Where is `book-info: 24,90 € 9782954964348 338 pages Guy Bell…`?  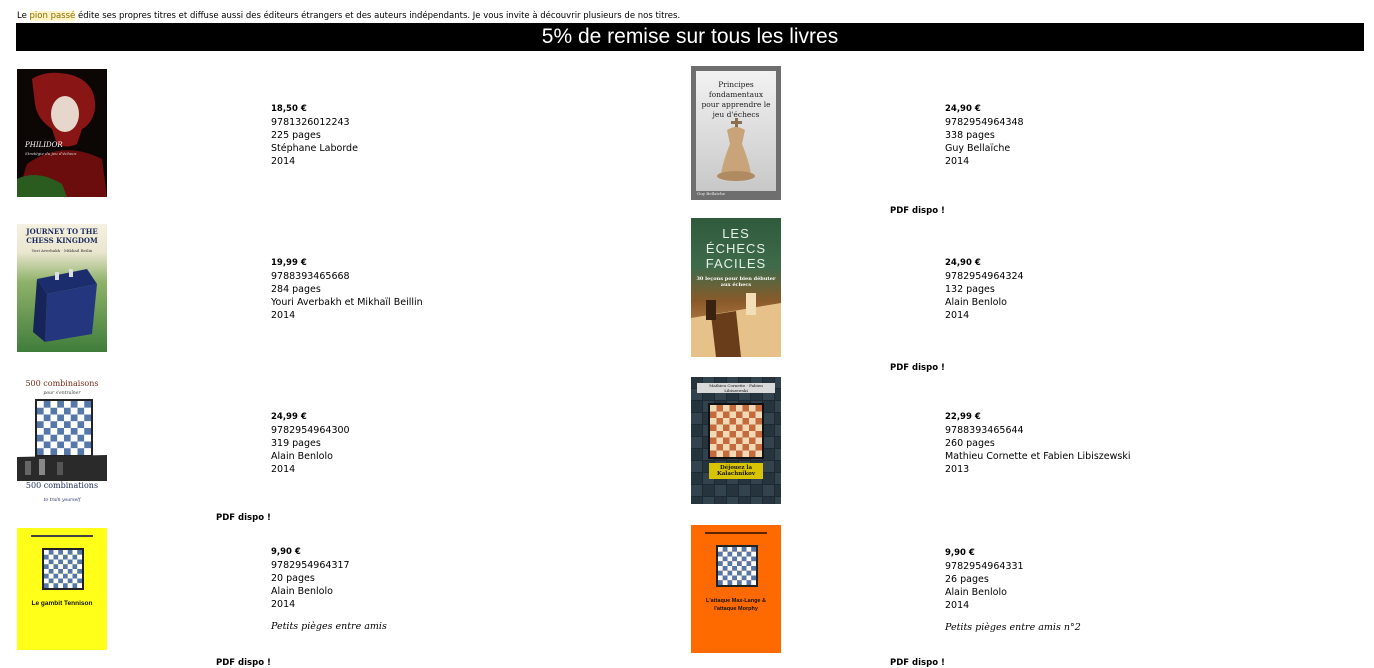 book-info: 24,90 € 9782954964348 338 pages Guy Bell… is located at coordinates (1095, 135).